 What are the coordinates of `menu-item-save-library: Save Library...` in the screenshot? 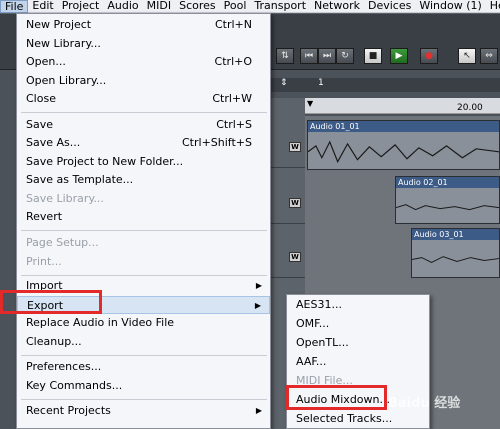 It's located at (143, 199).